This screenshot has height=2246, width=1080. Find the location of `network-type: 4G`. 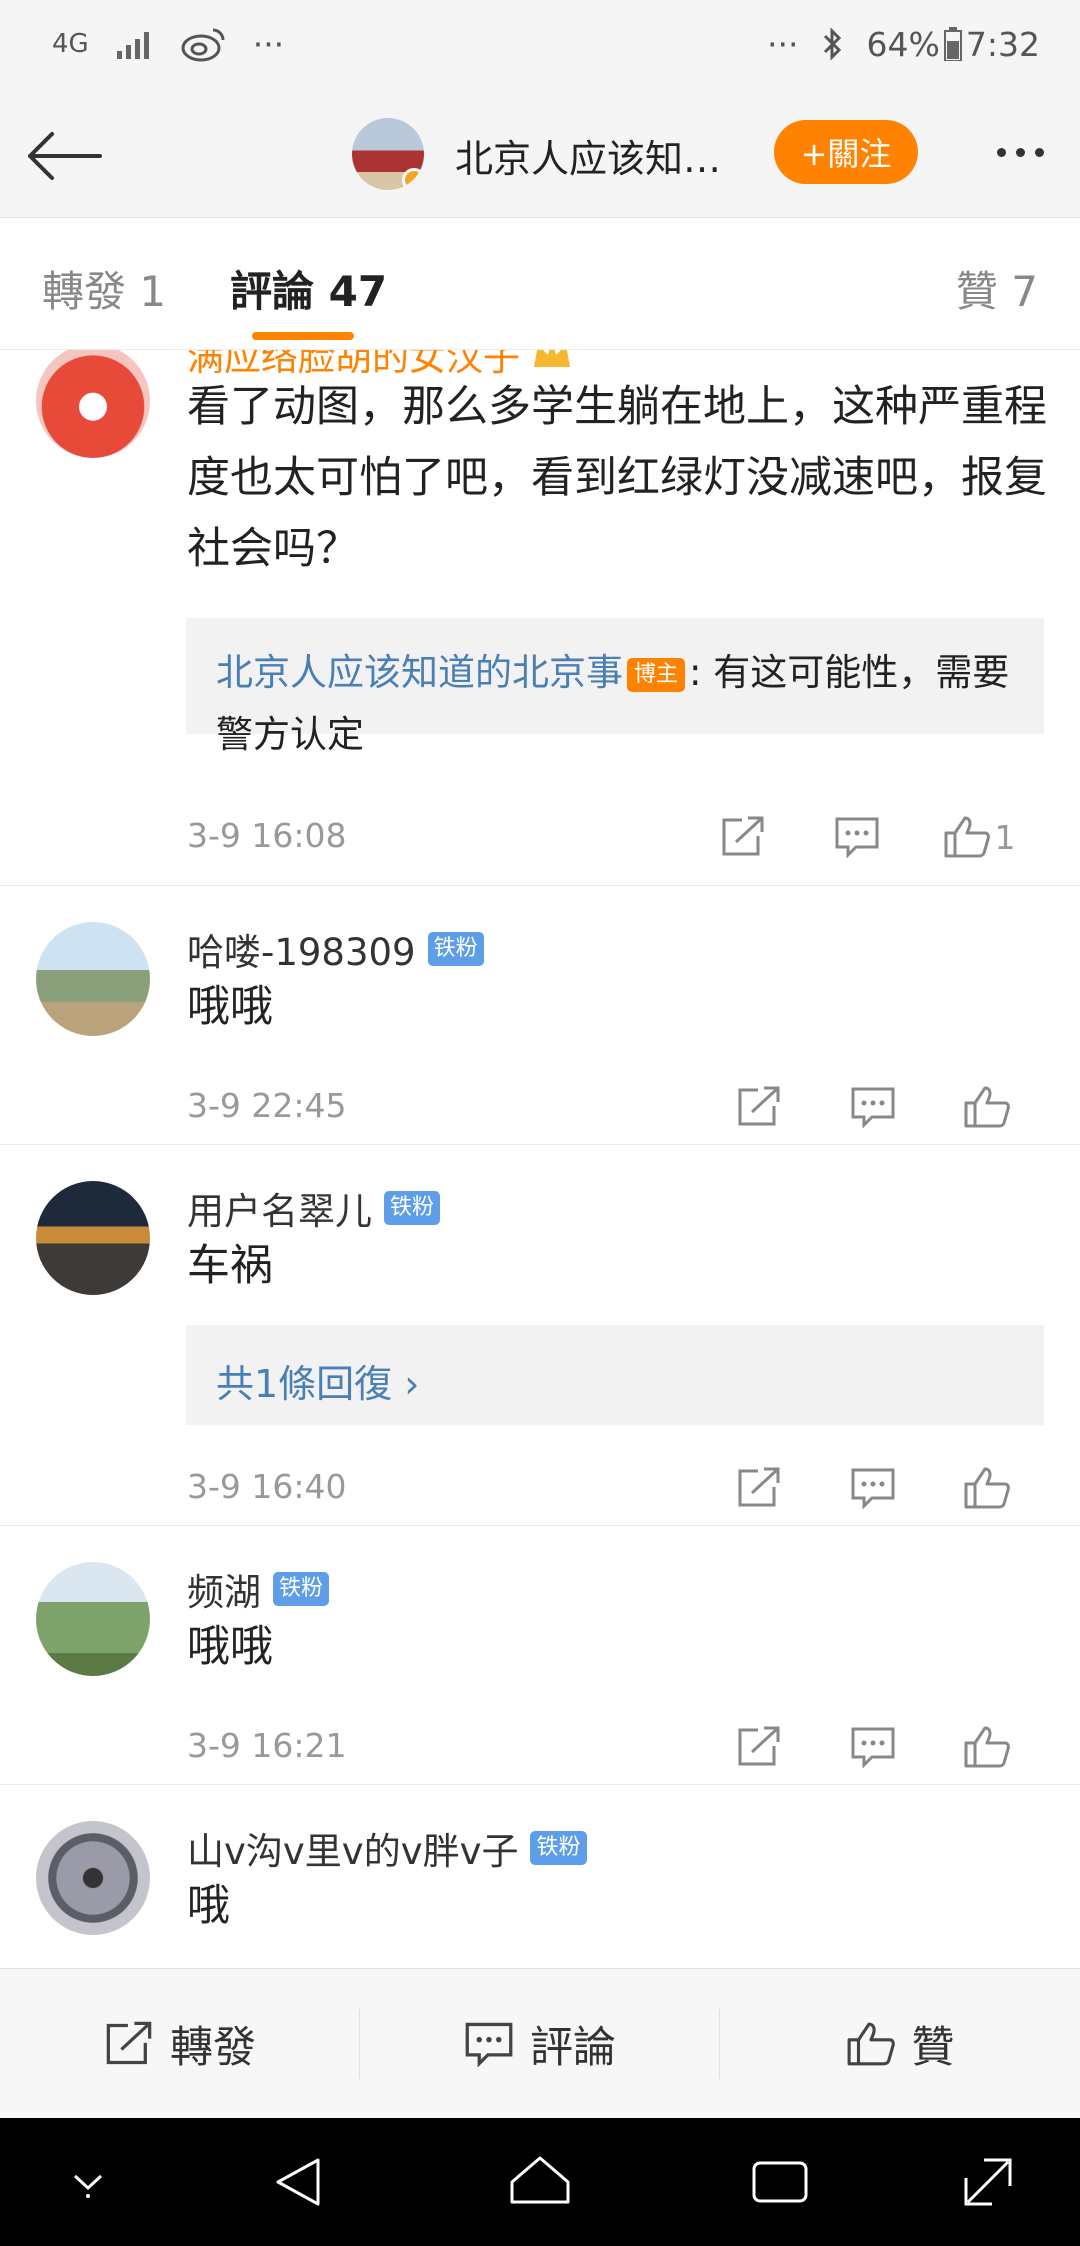

network-type: 4G is located at coordinates (70, 44).